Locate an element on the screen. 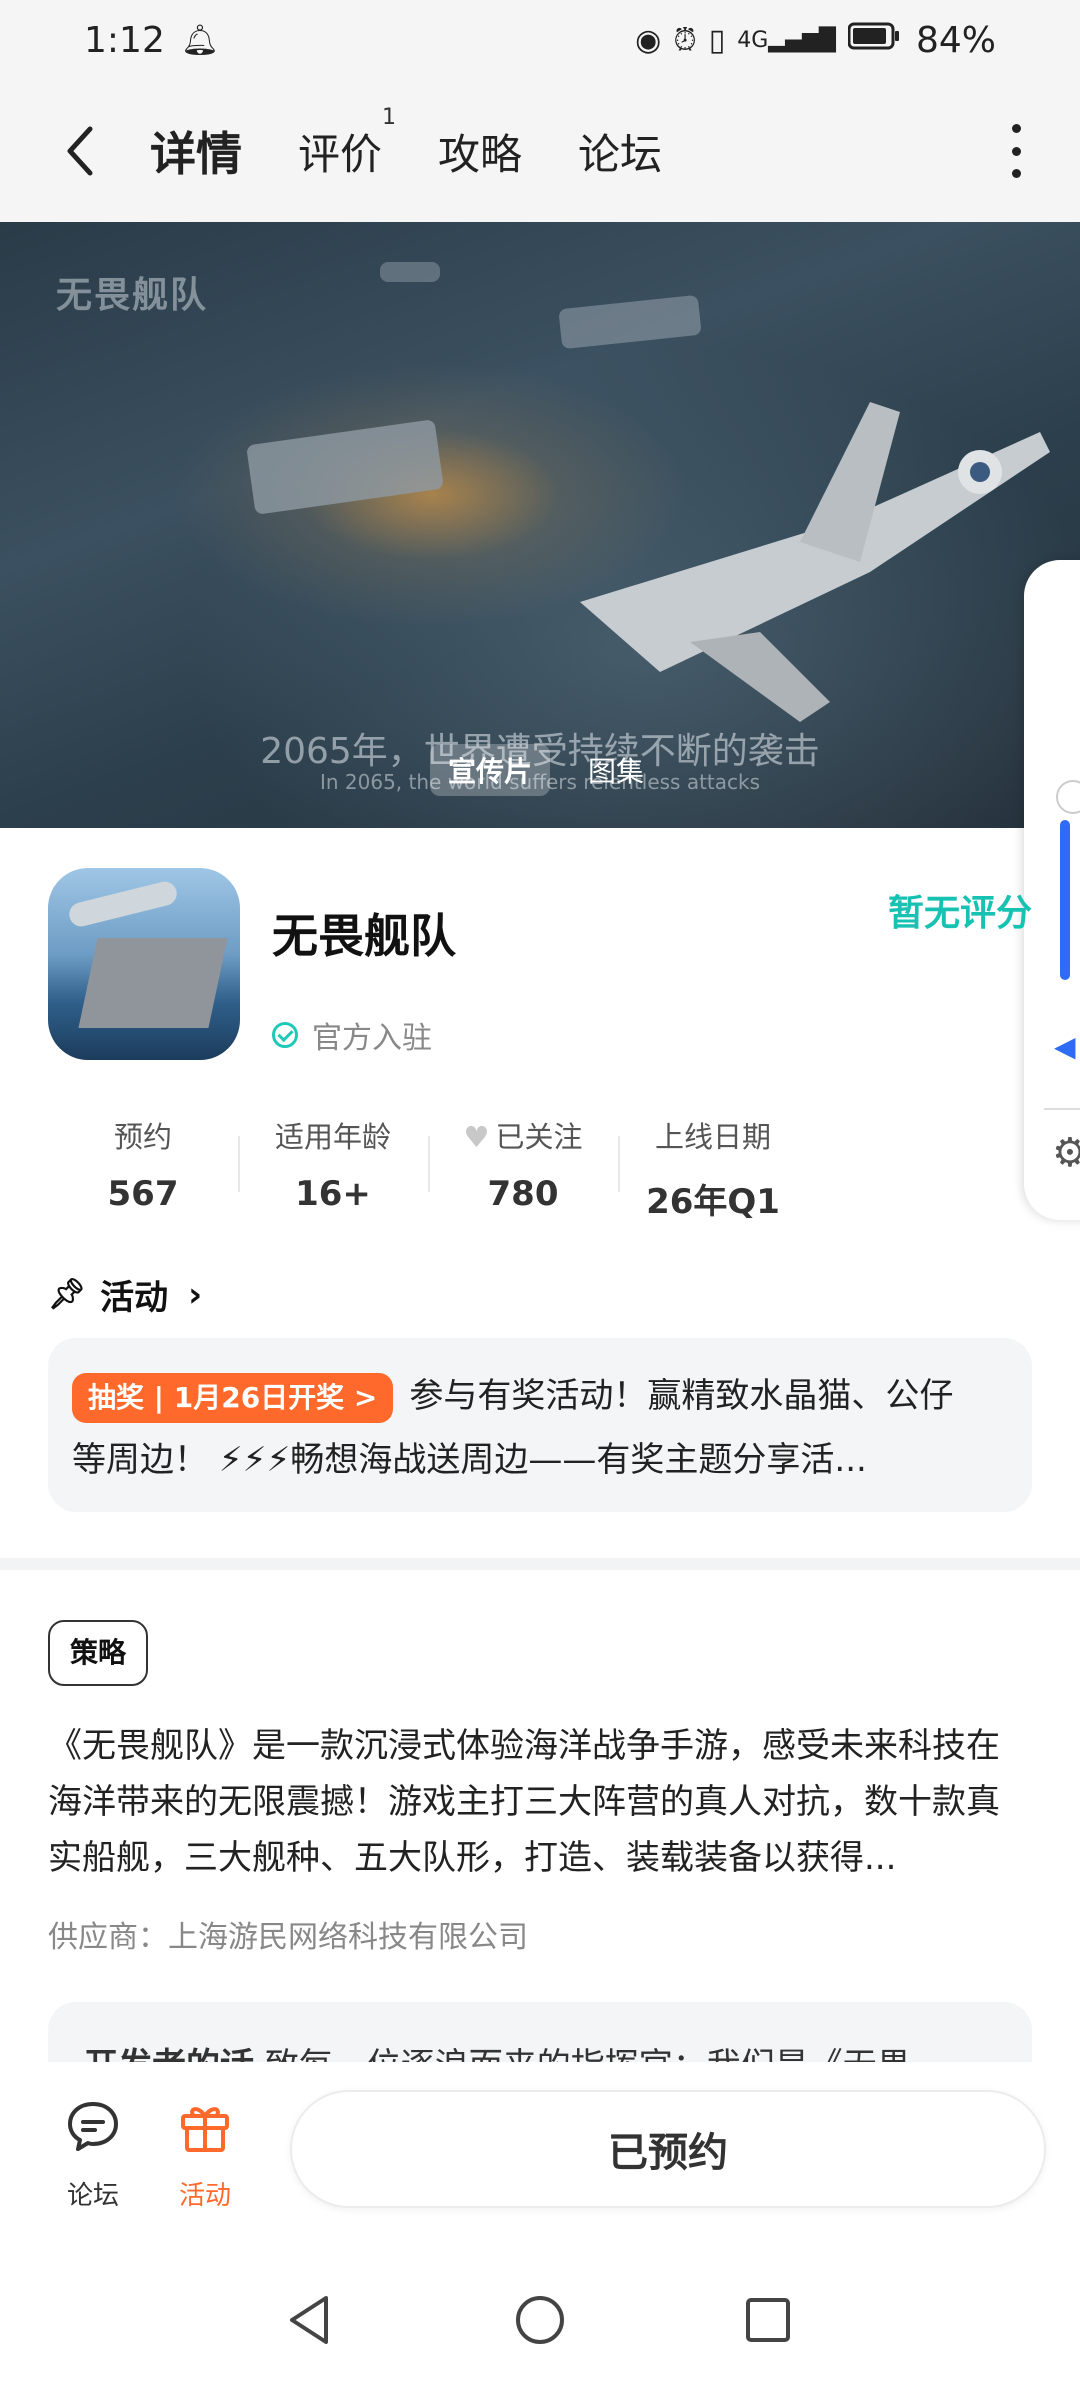  hero-tab-gallery: 图集 is located at coordinates (616, 770).